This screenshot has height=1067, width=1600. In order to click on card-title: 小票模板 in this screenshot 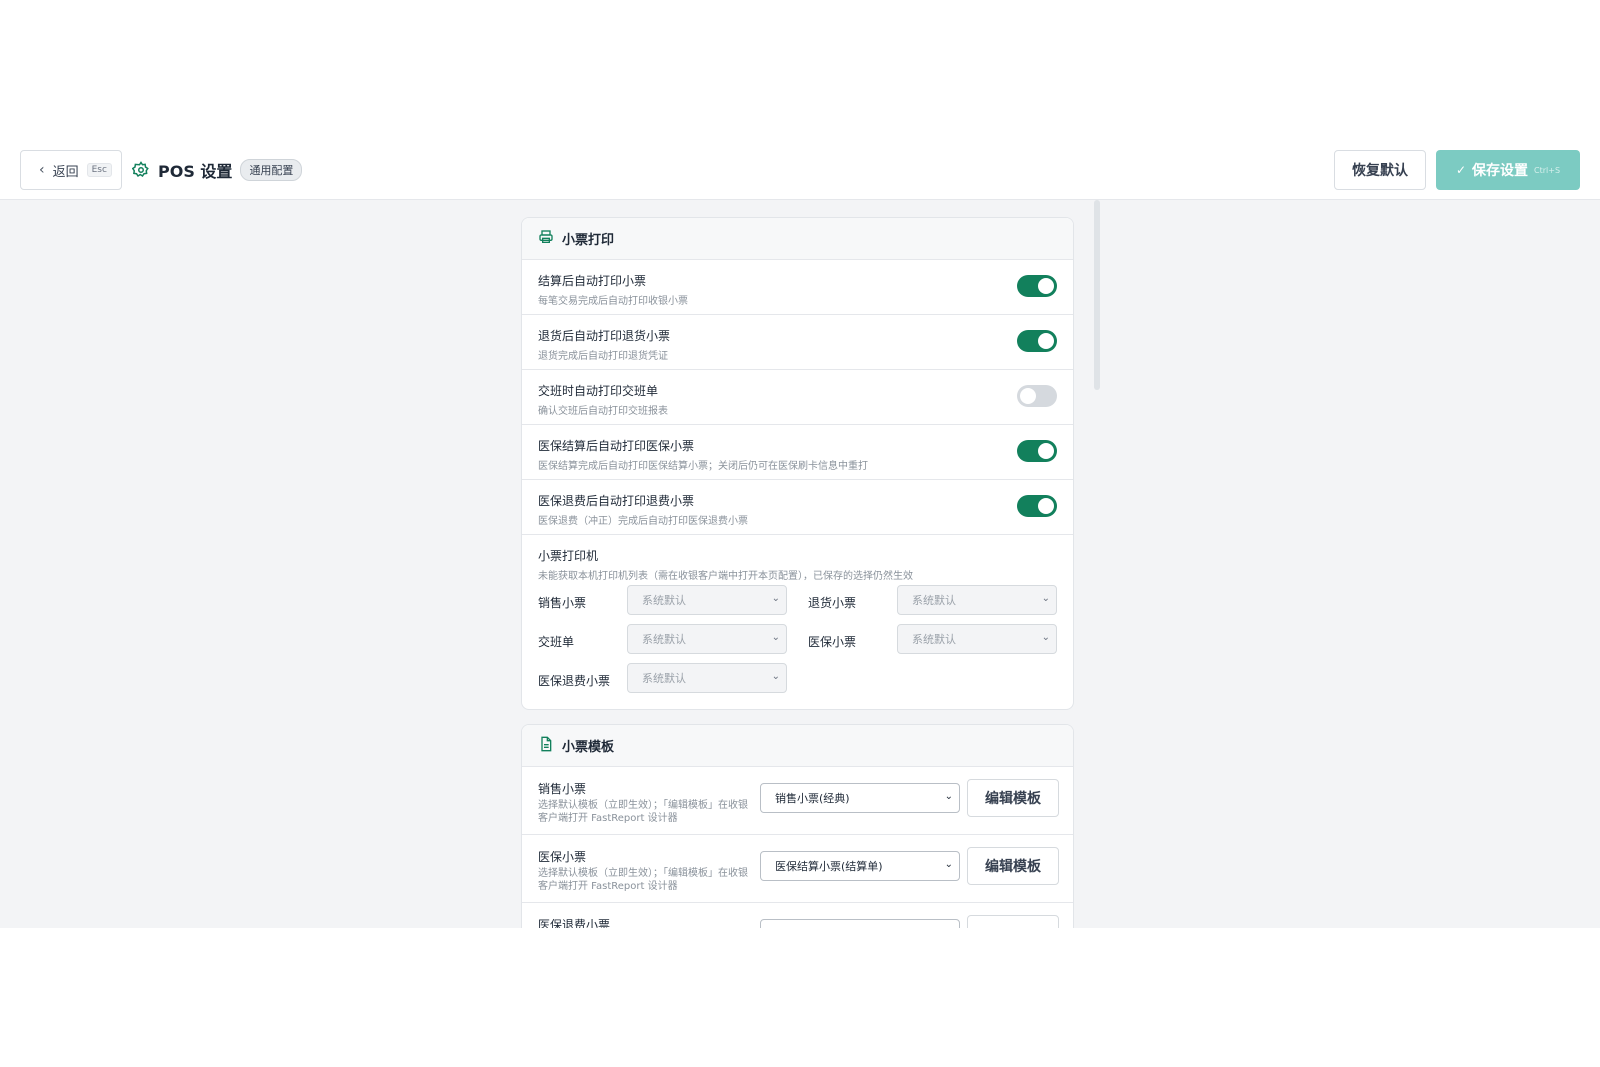, I will do `click(588, 747)`.